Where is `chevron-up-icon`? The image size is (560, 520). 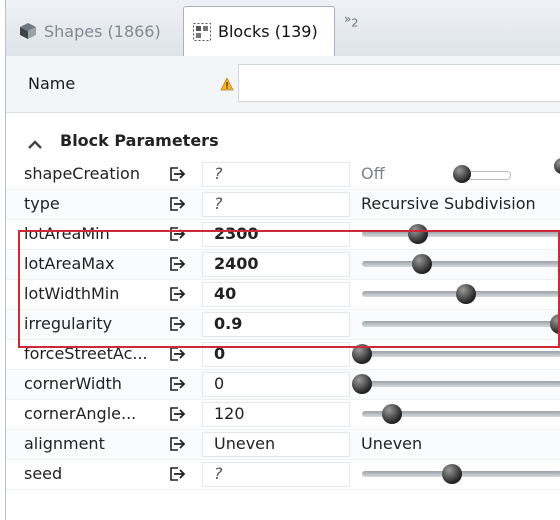
chevron-up-icon is located at coordinates (35, 142).